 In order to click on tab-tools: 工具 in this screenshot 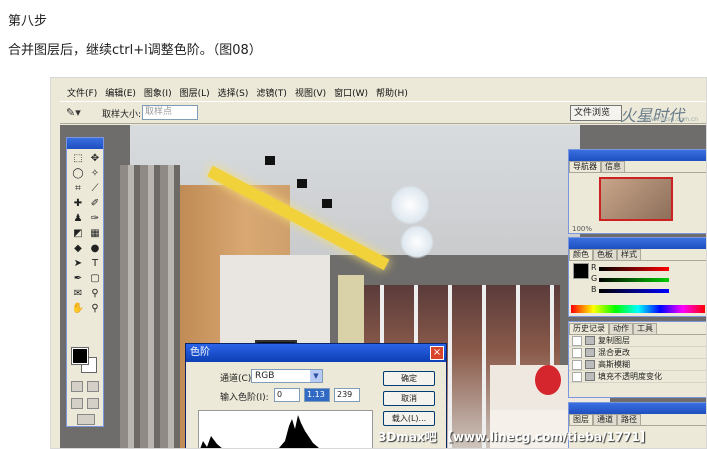, I will do `click(645, 328)`.